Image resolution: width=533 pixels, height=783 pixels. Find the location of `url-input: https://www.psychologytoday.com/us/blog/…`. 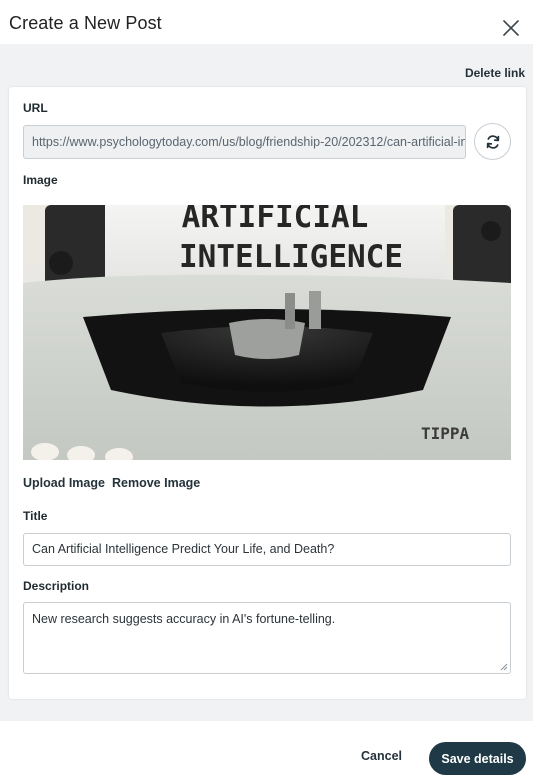

url-input: https://www.psychologytoday.com/us/blog/… is located at coordinates (244, 142).